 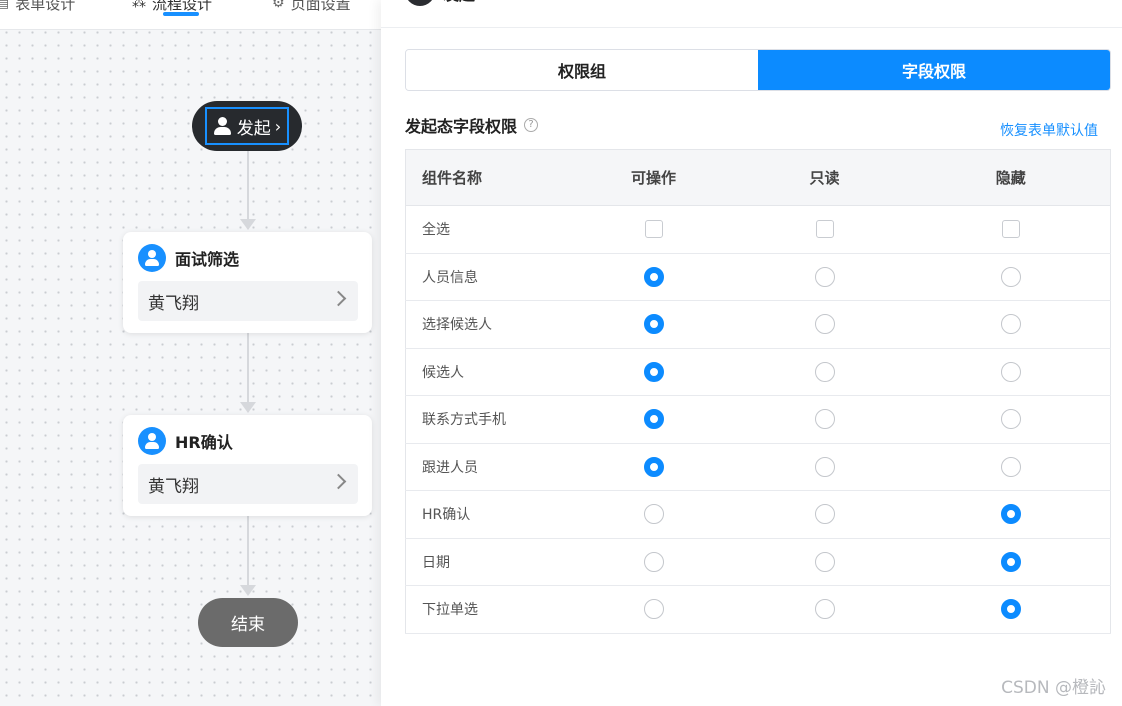 I want to click on table-row: 人员信息, so click(x=758, y=277).